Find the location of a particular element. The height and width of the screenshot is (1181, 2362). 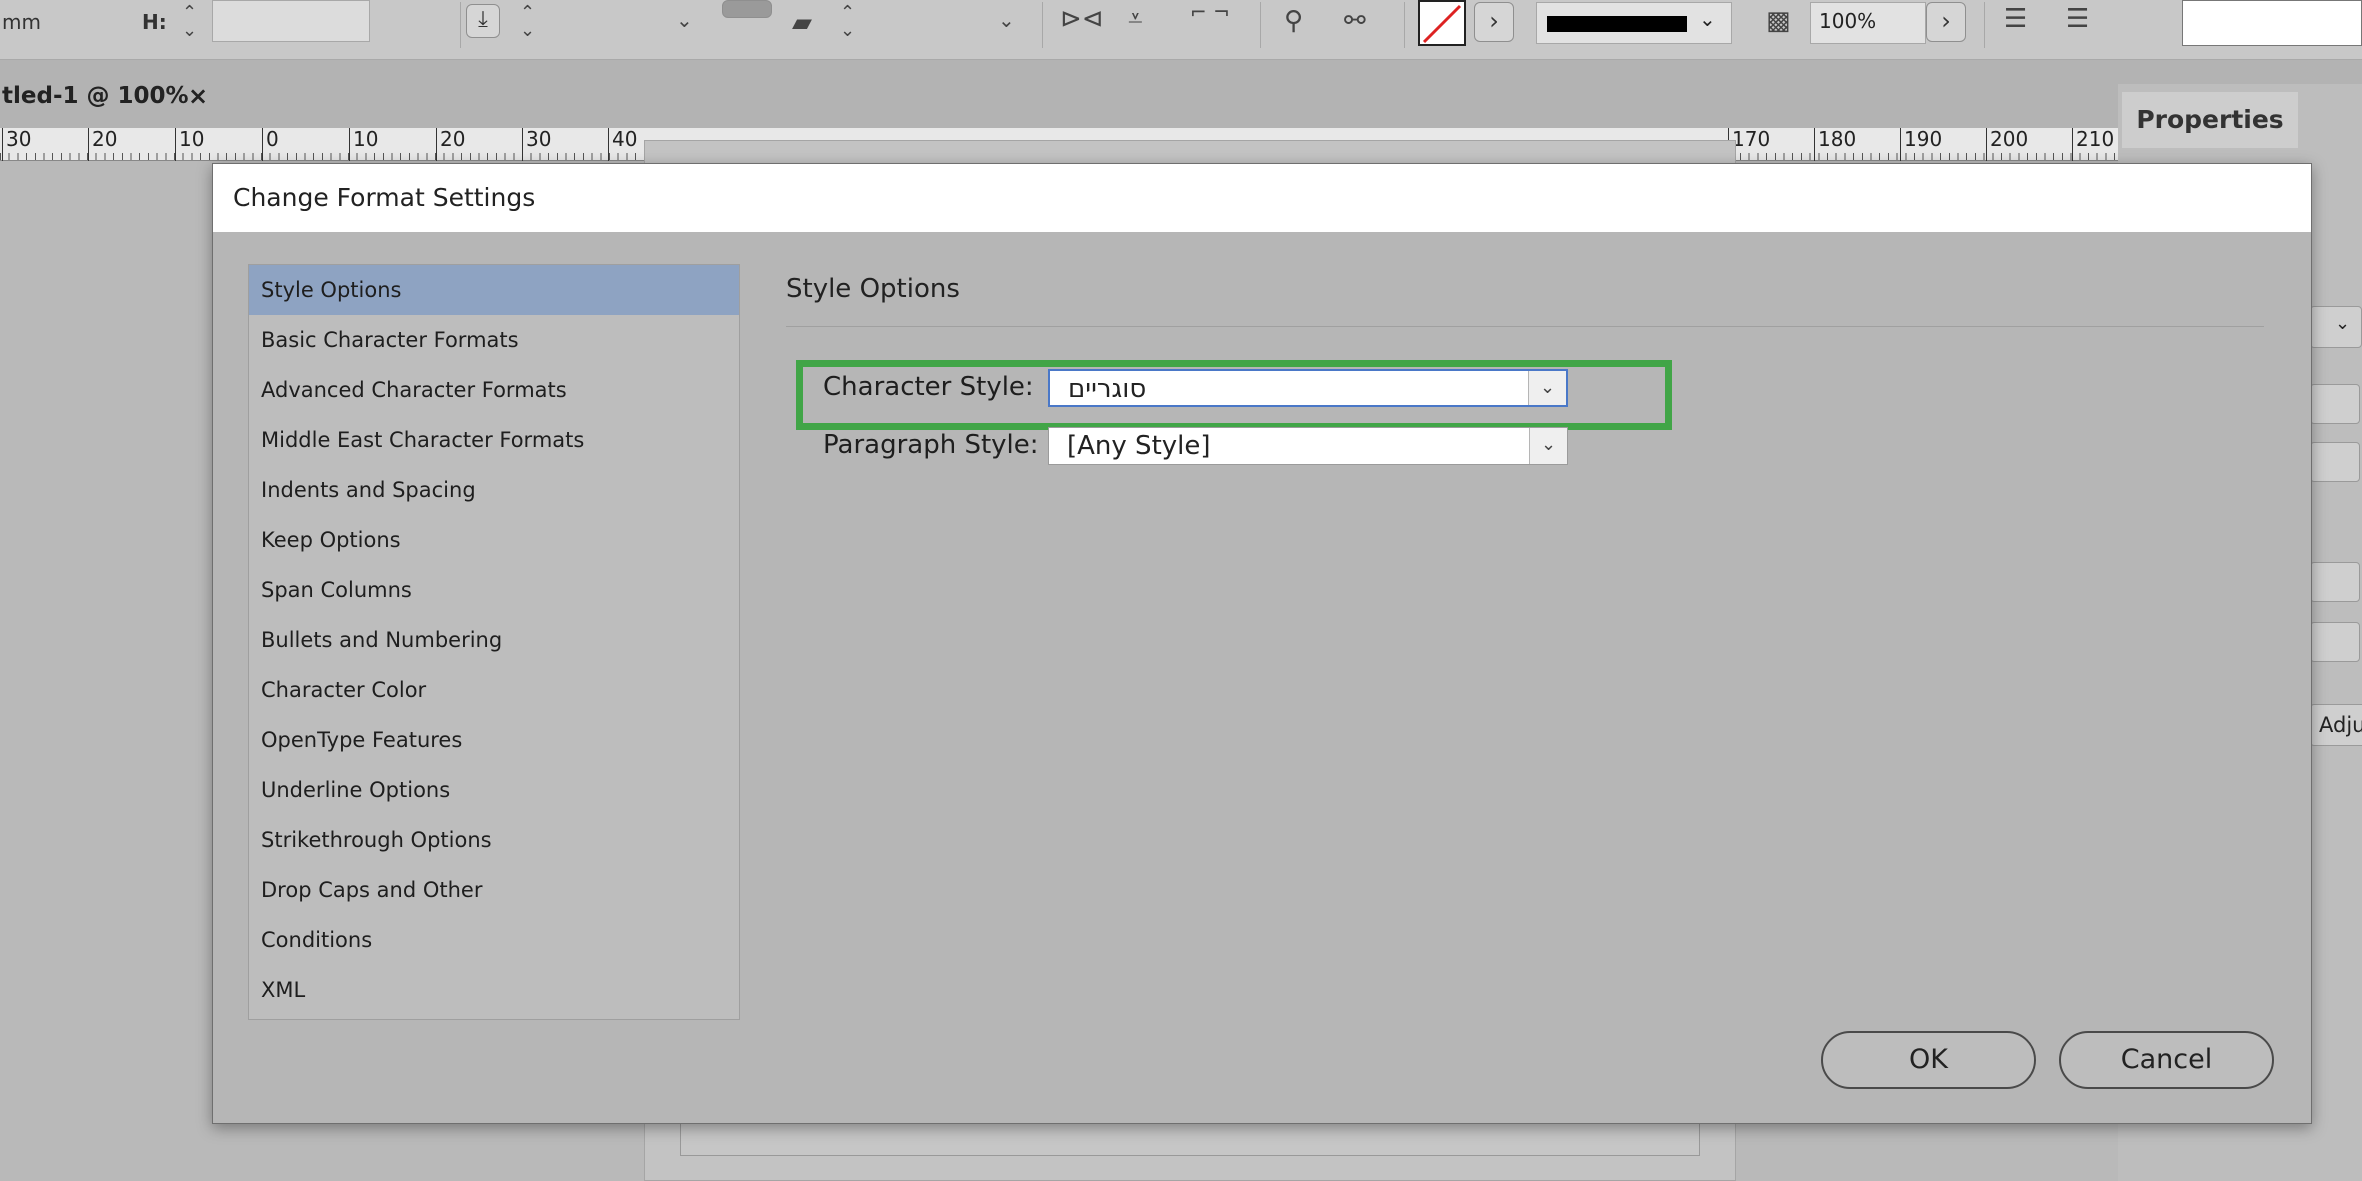

text-wrap-icon: ☰ is located at coordinates (2015, 19).